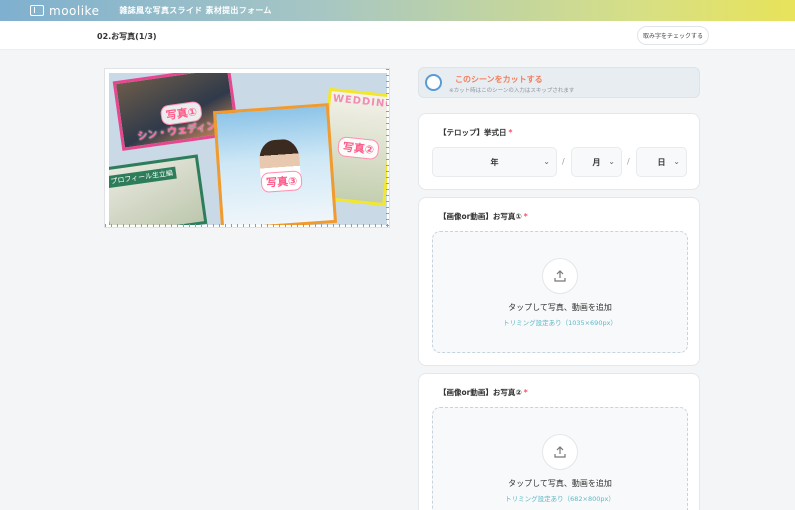 The image size is (795, 510). Describe the element at coordinates (673, 35) in the screenshot. I see `check-text-button: 取み字をチェックする` at that location.